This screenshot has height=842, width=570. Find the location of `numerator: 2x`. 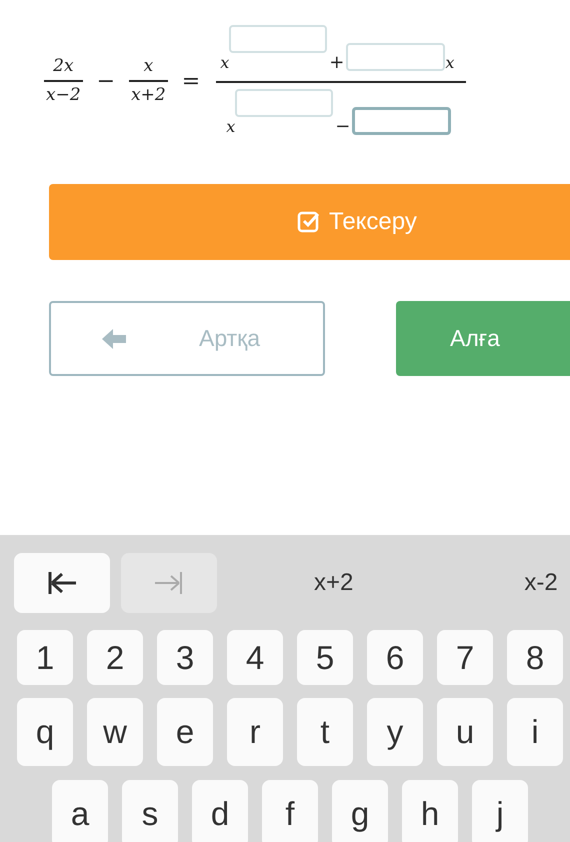

numerator: 2x is located at coordinates (63, 66).